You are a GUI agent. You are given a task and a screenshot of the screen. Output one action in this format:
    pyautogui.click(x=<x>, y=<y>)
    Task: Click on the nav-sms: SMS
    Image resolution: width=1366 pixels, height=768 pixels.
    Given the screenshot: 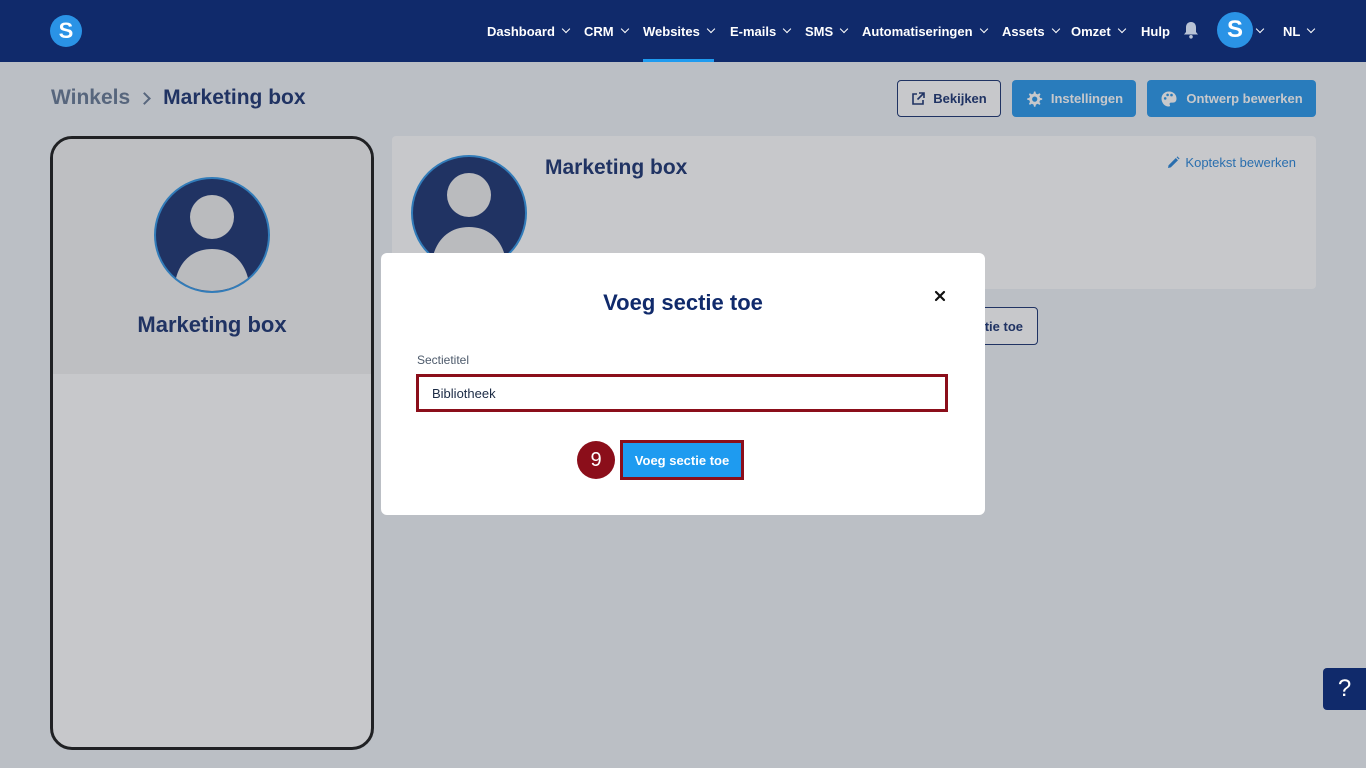 What is the action you would take?
    pyautogui.click(x=827, y=31)
    